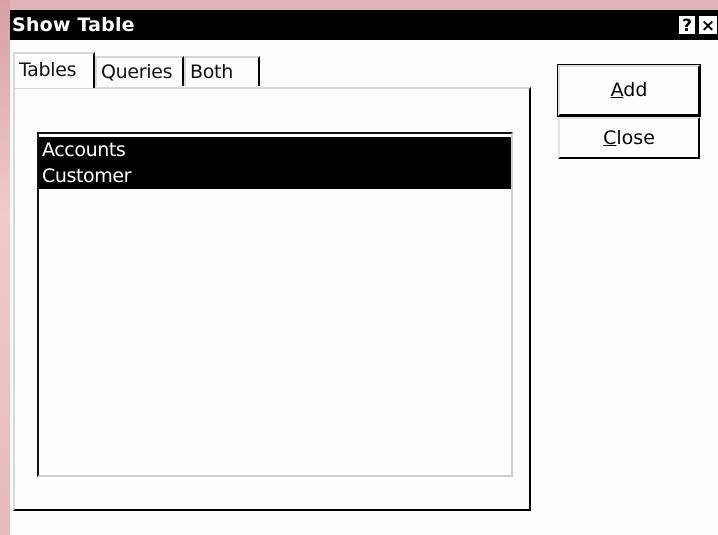 This screenshot has height=535, width=718. What do you see at coordinates (275, 176) in the screenshot?
I see `list-item-customer: Customer` at bounding box center [275, 176].